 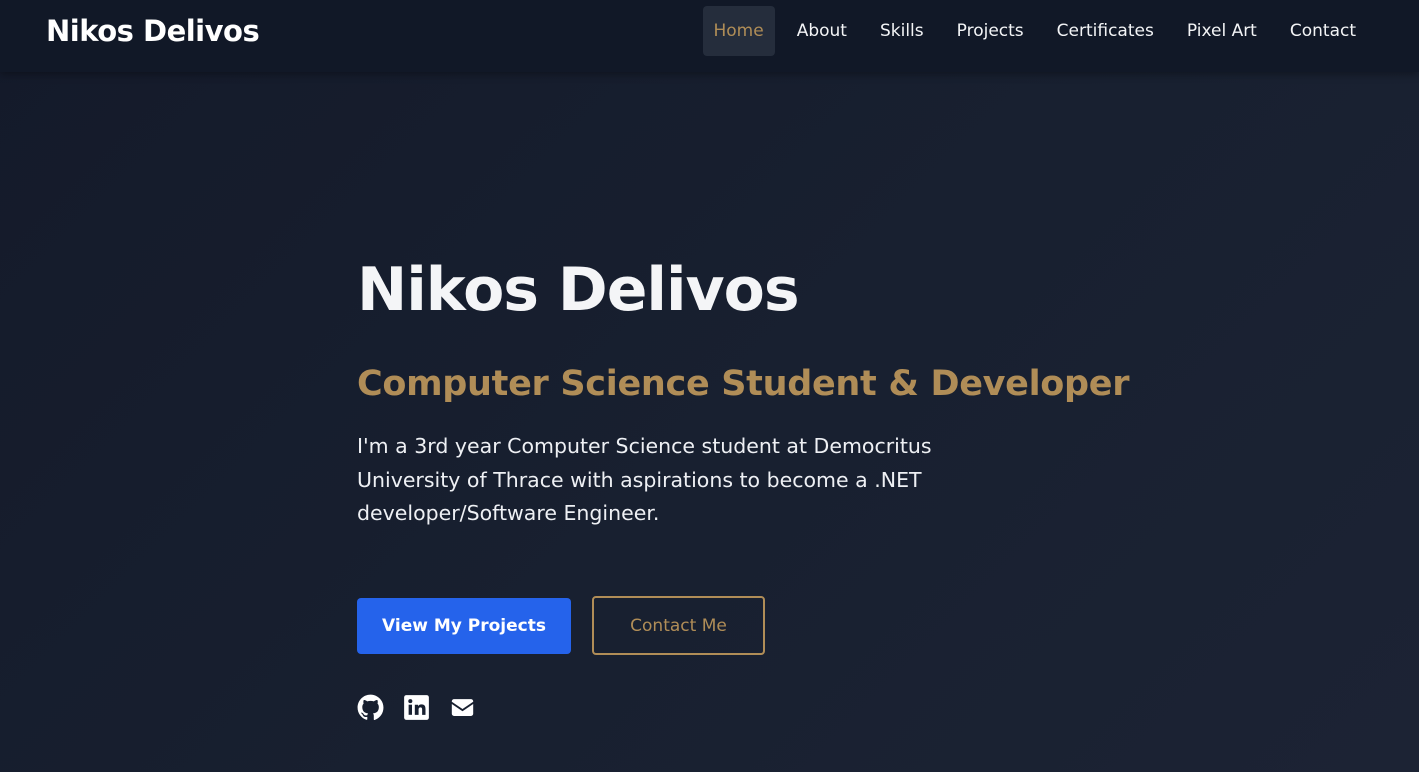 I want to click on brand-logo: Nikos Delivos, so click(x=153, y=31).